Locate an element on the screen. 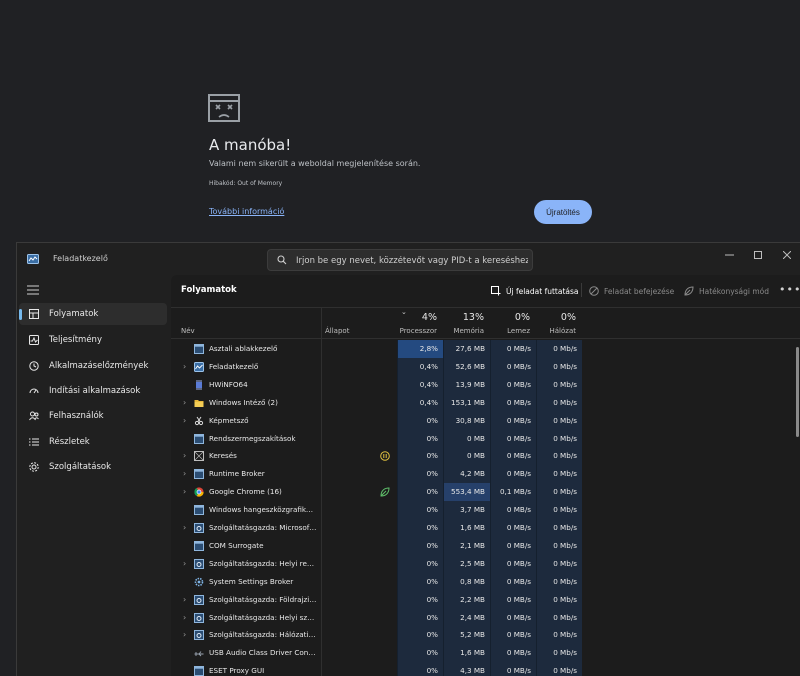 Image resolution: width=800 pixels, height=676 pixels. process-row: › Keresés 0% 0 MB 0 MB/s 0 Mb/s is located at coordinates (485, 456).